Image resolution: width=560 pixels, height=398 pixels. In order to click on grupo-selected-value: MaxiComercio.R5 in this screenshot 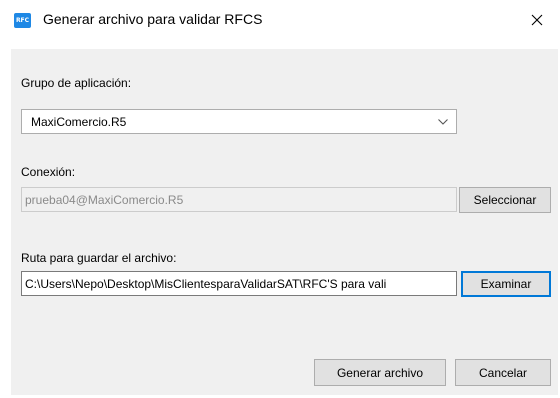, I will do `click(79, 122)`.